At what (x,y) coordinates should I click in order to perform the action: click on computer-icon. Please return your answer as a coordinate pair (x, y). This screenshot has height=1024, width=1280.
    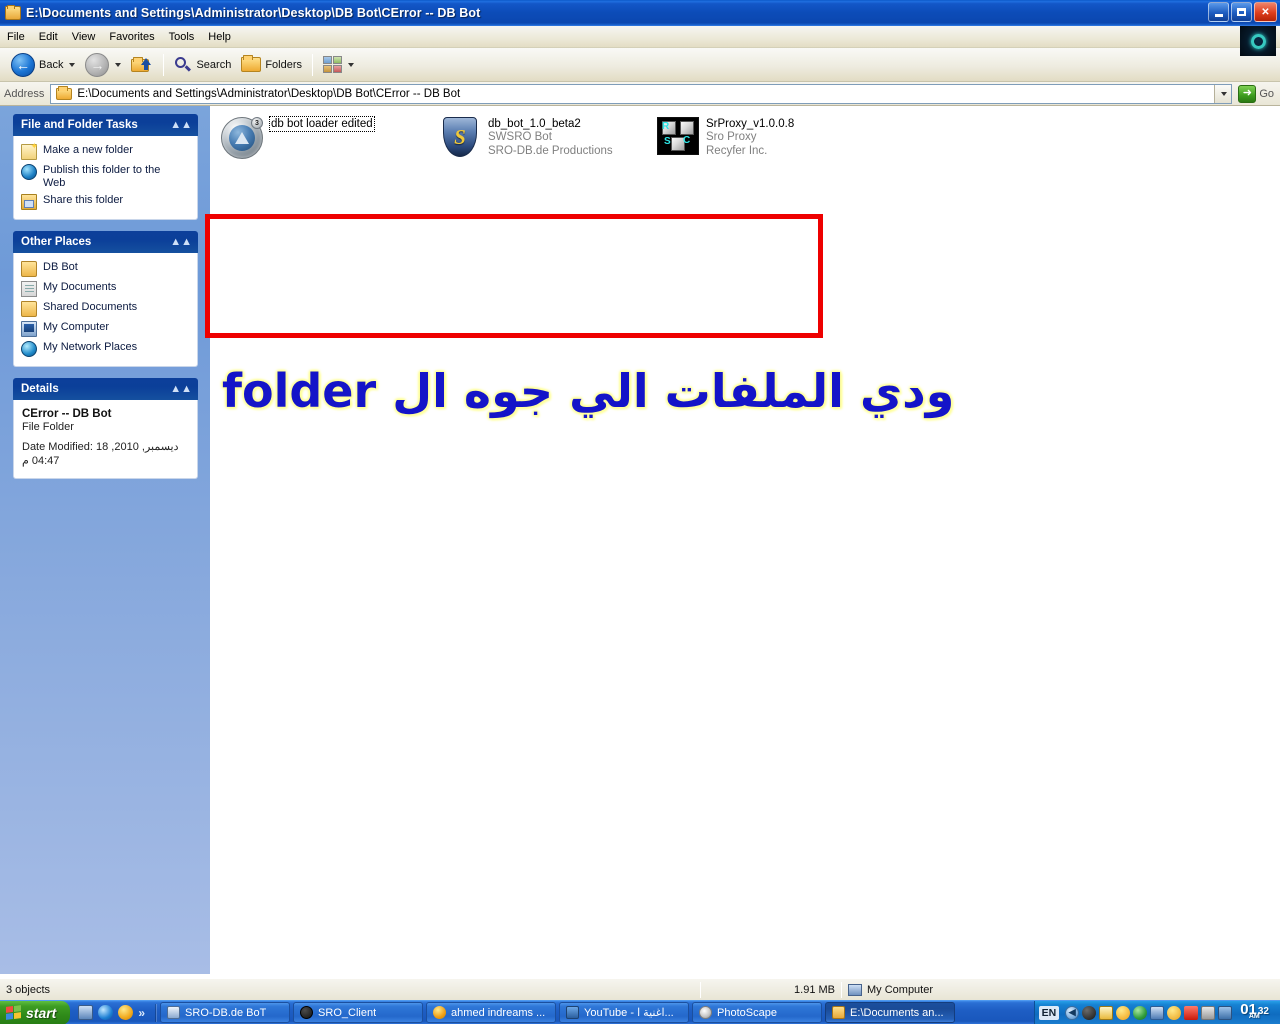
    Looking at the image, I should click on (855, 989).